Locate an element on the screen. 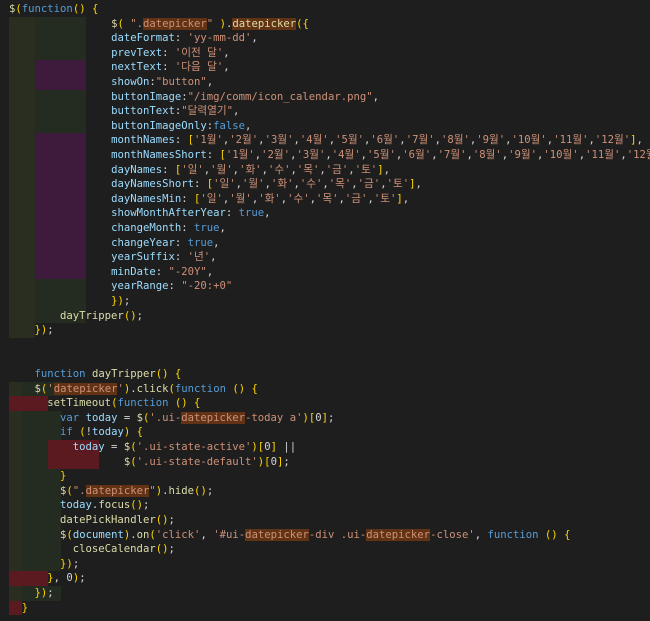 Image resolution: width=650 pixels, height=621 pixels. code-text: setTimeout(function () { is located at coordinates (124, 403).